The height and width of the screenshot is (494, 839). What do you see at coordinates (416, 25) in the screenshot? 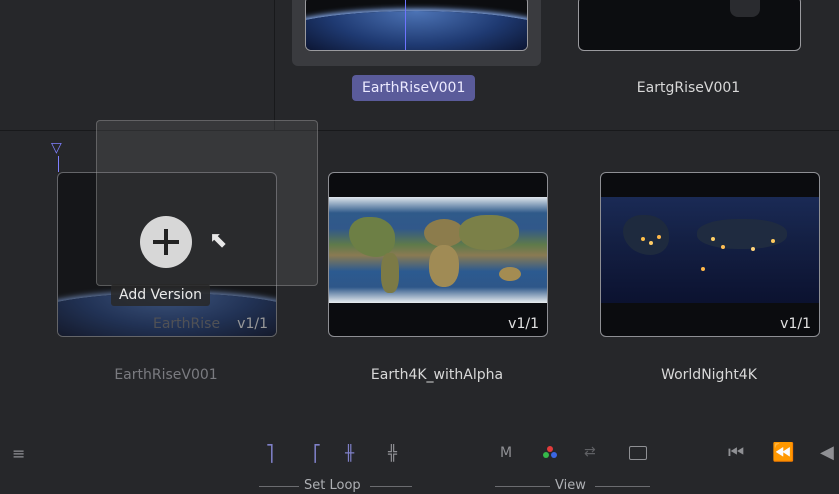
I see `clip-thumbnail-earthrise-top` at bounding box center [416, 25].